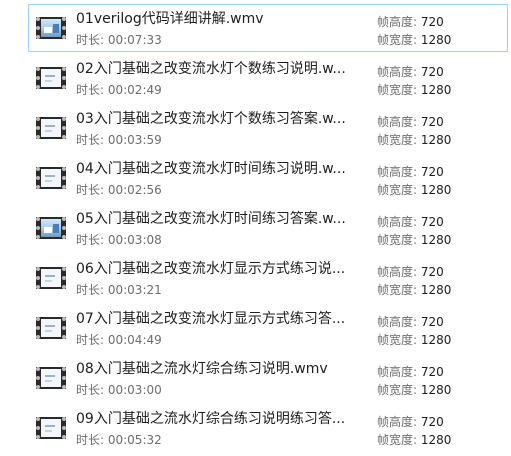 Image resolution: width=511 pixels, height=456 pixels. Describe the element at coordinates (119, 290) in the screenshot. I see `file-duration: 时长: 00:03:21` at that location.